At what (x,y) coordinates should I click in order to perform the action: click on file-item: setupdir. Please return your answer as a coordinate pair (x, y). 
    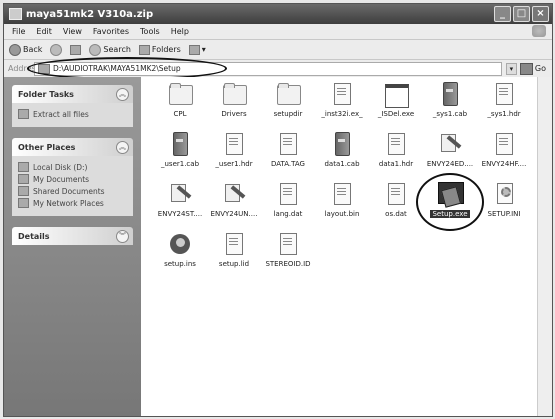
    Looking at the image, I should click on (288, 102).